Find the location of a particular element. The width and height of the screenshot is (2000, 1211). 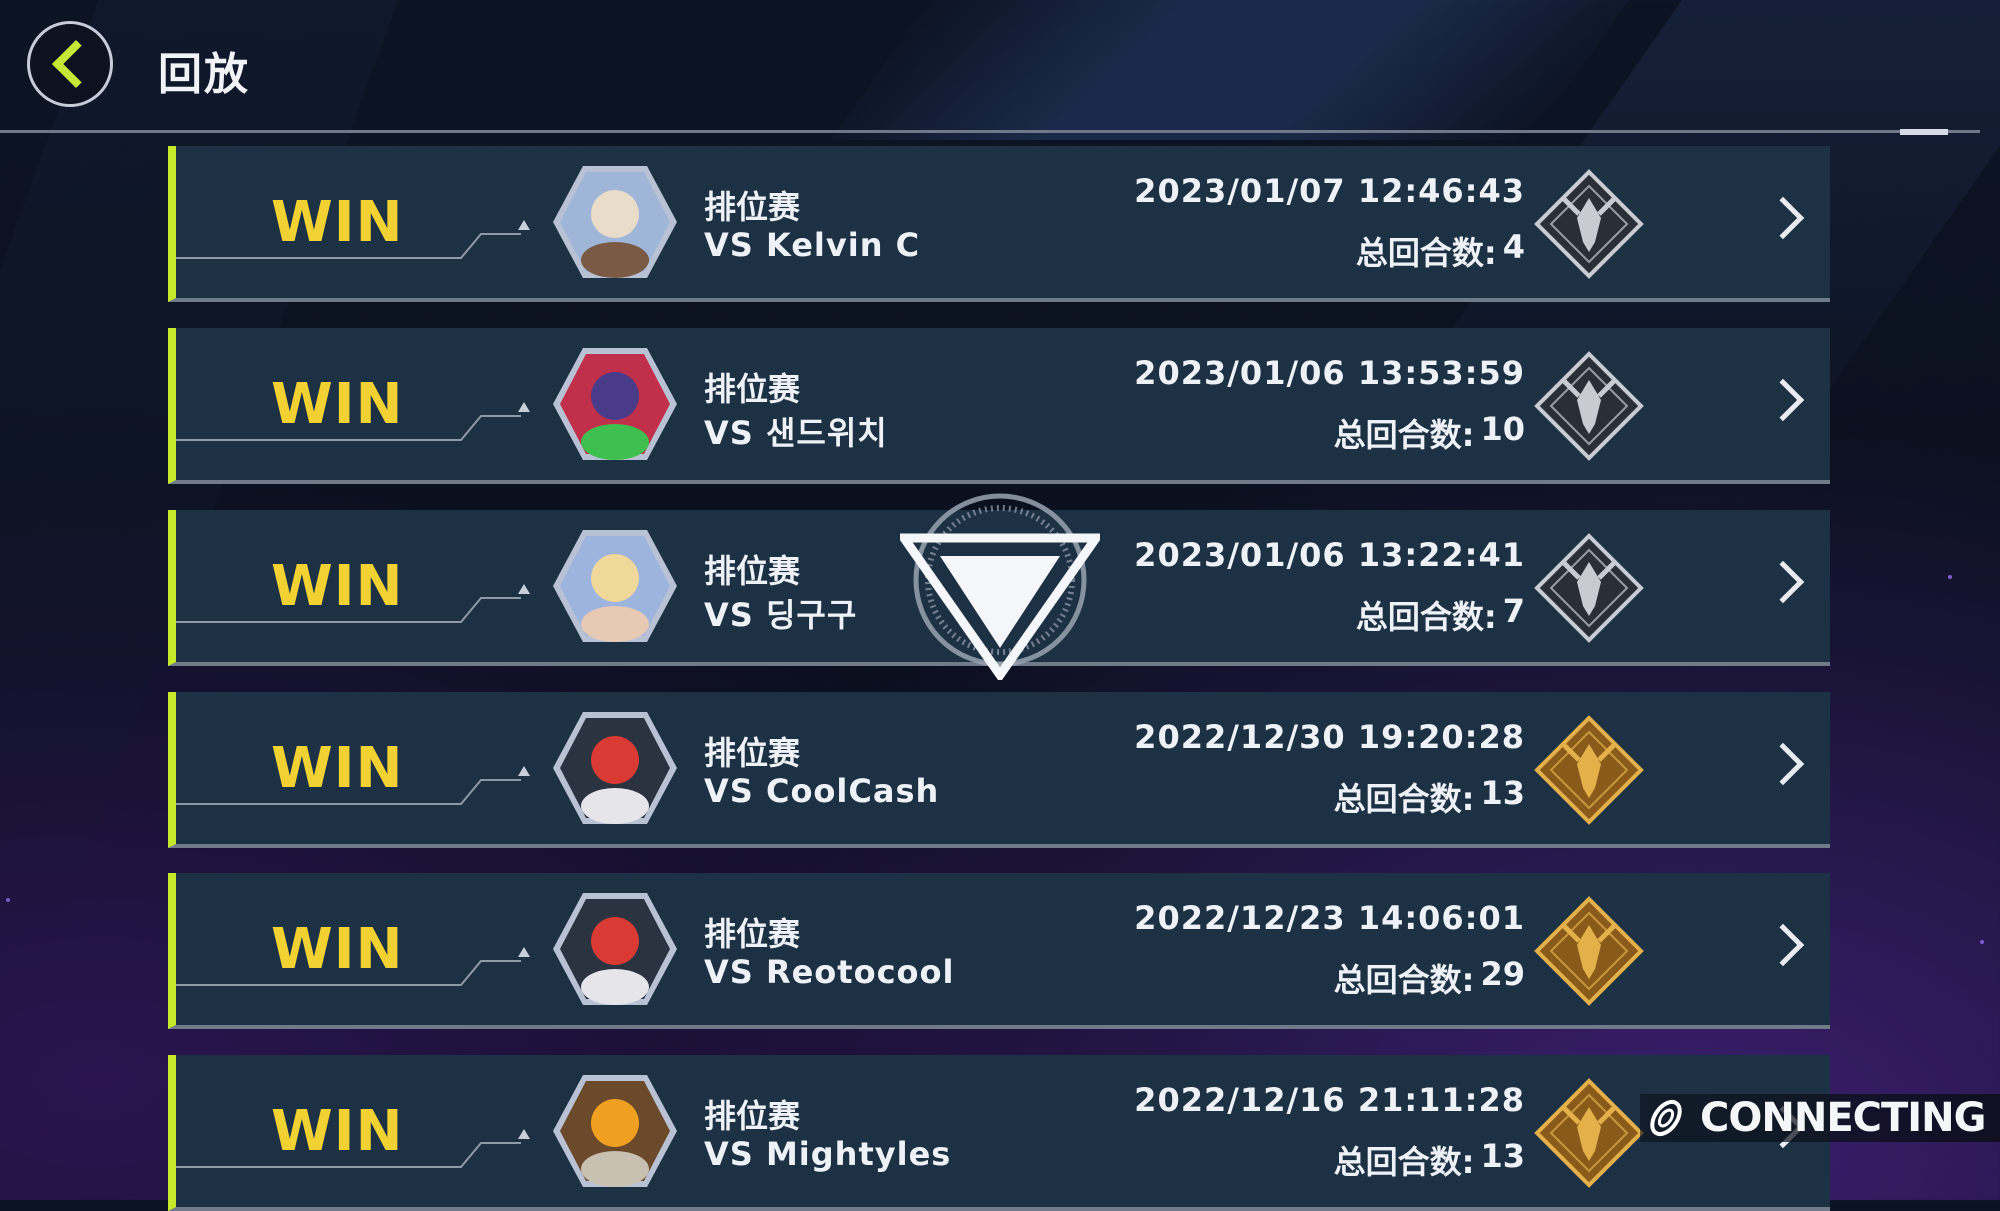

back-button is located at coordinates (70, 64).